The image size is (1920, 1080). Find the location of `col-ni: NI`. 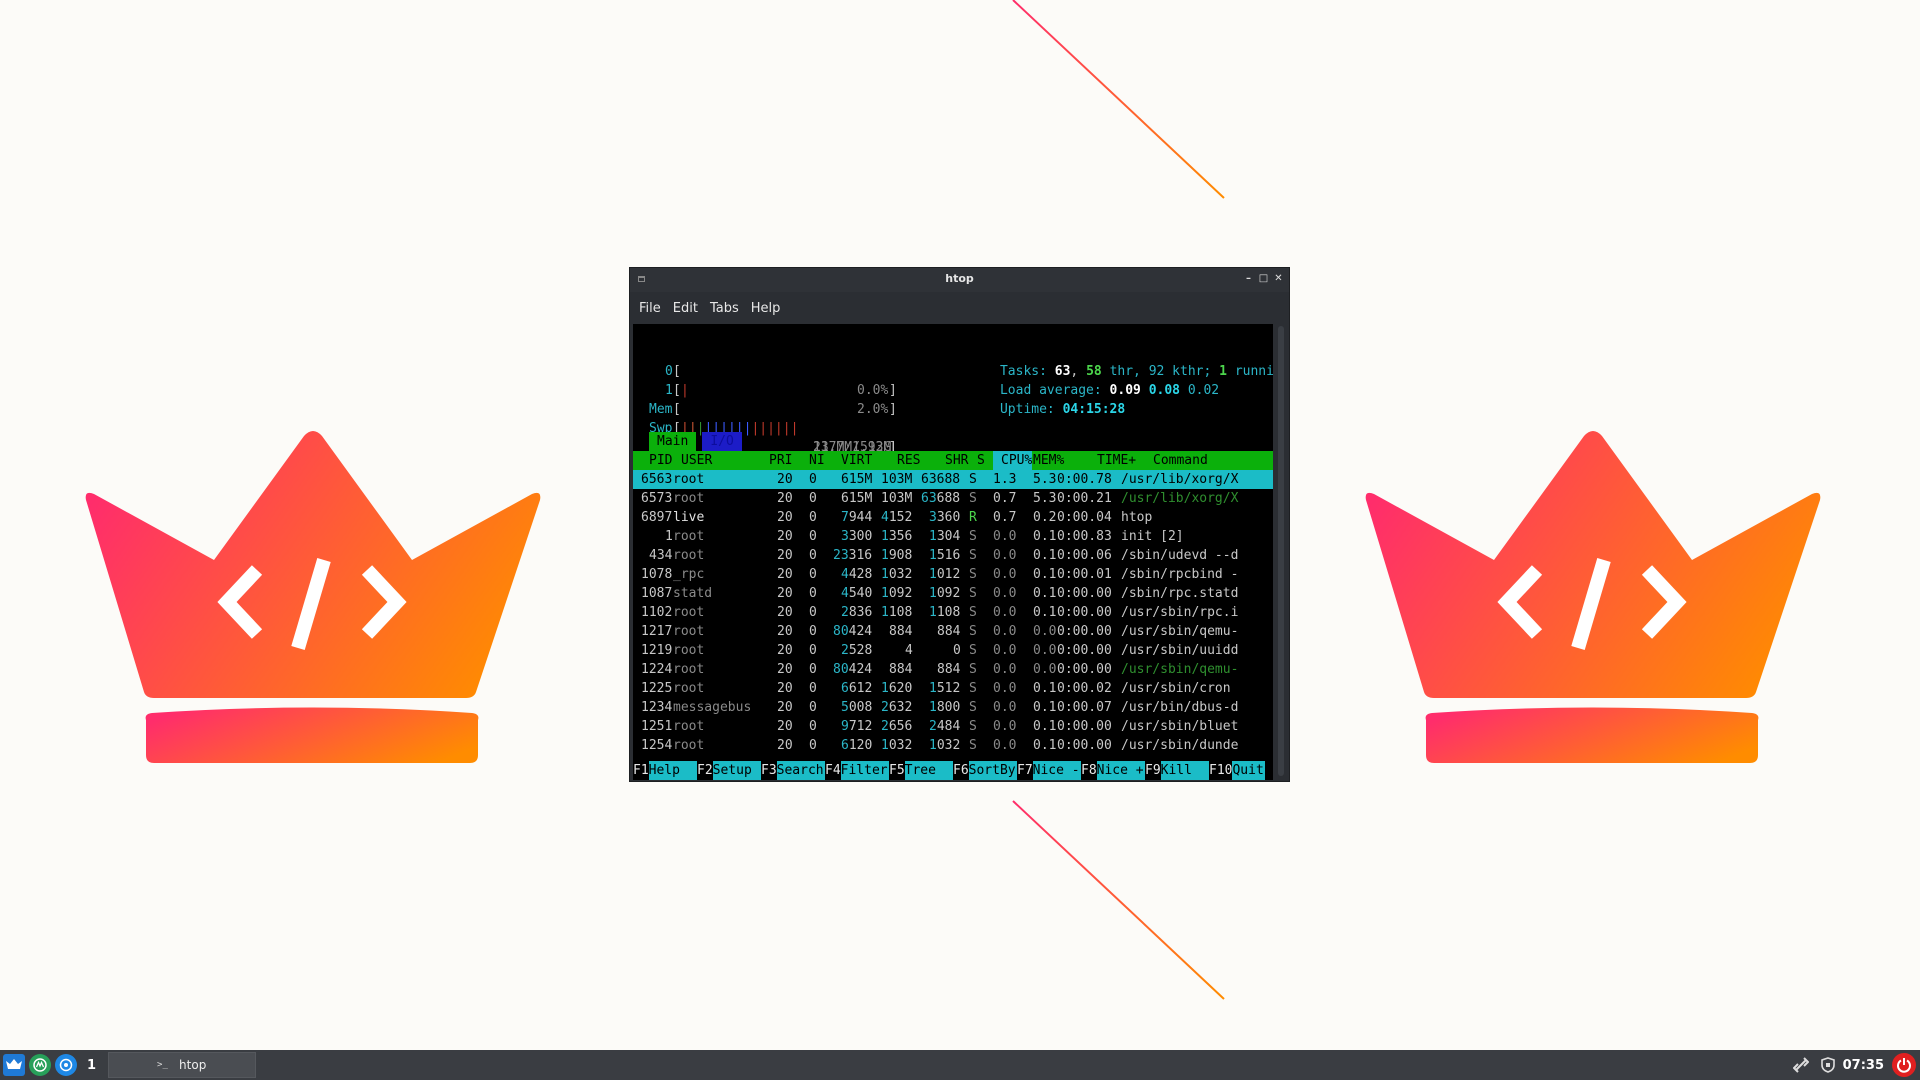

col-ni: NI is located at coordinates (817, 460).